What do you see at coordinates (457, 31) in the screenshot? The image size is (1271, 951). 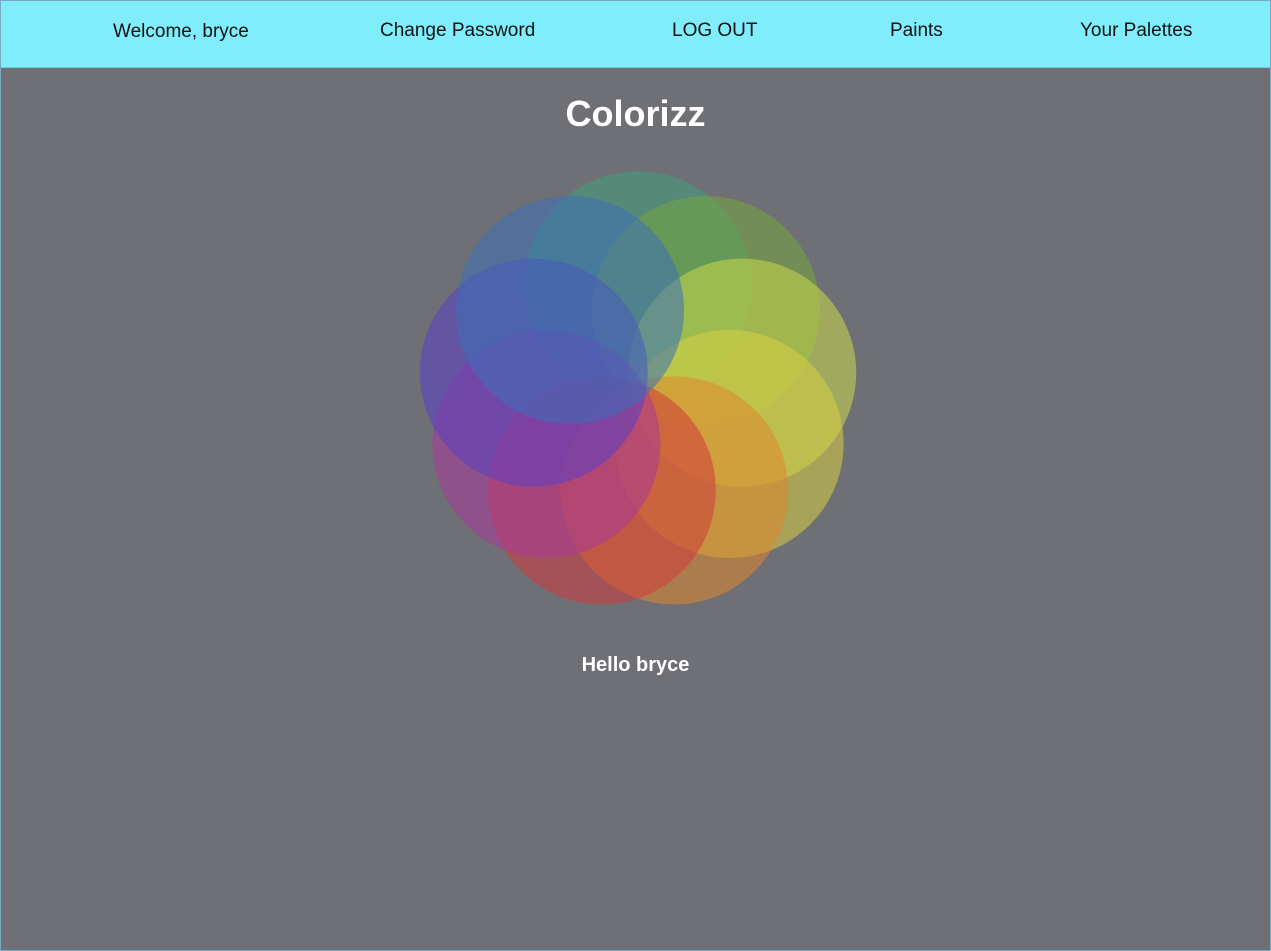 I see `change-password-link: Change Password` at bounding box center [457, 31].